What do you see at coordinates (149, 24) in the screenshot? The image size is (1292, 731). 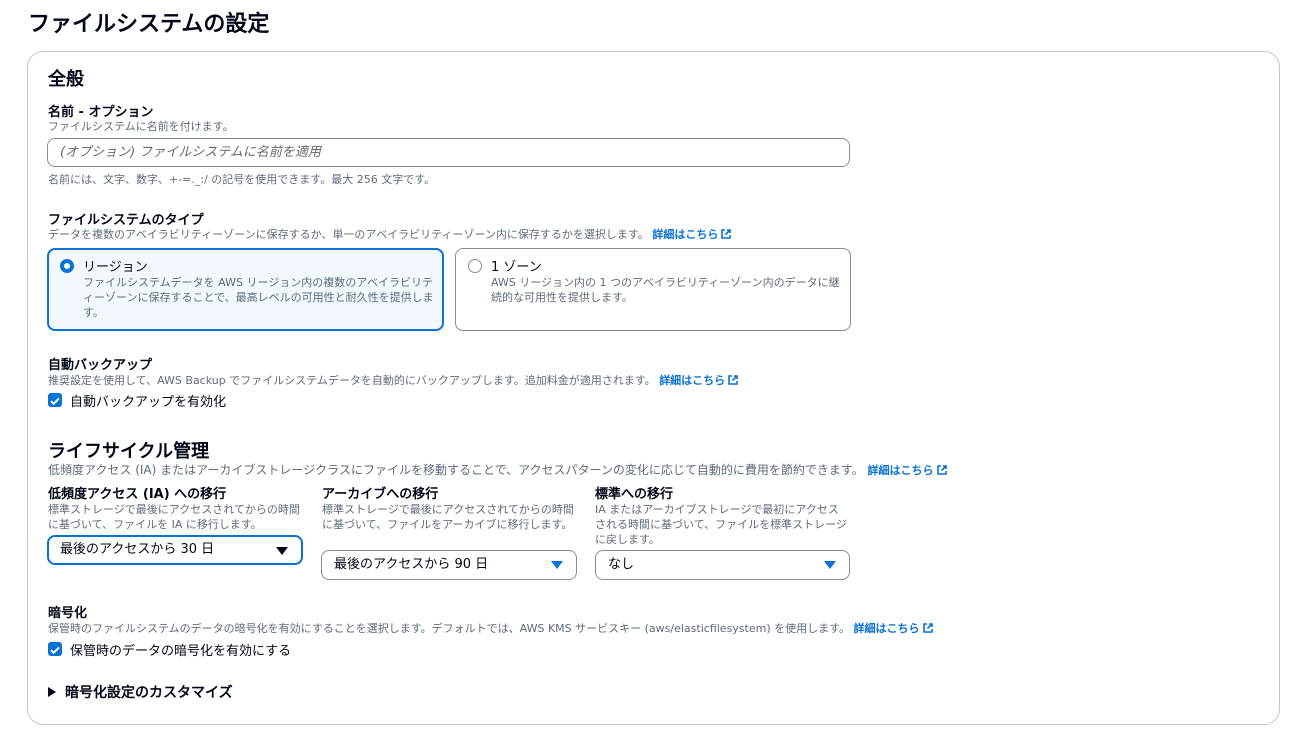 I see `page-title: ファイルシステムの設定` at bounding box center [149, 24].